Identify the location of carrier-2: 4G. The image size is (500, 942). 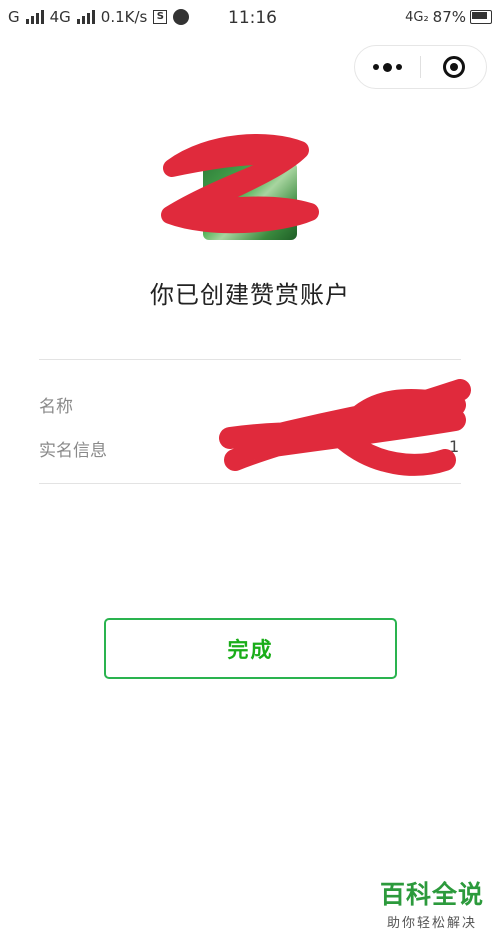
(60, 17).